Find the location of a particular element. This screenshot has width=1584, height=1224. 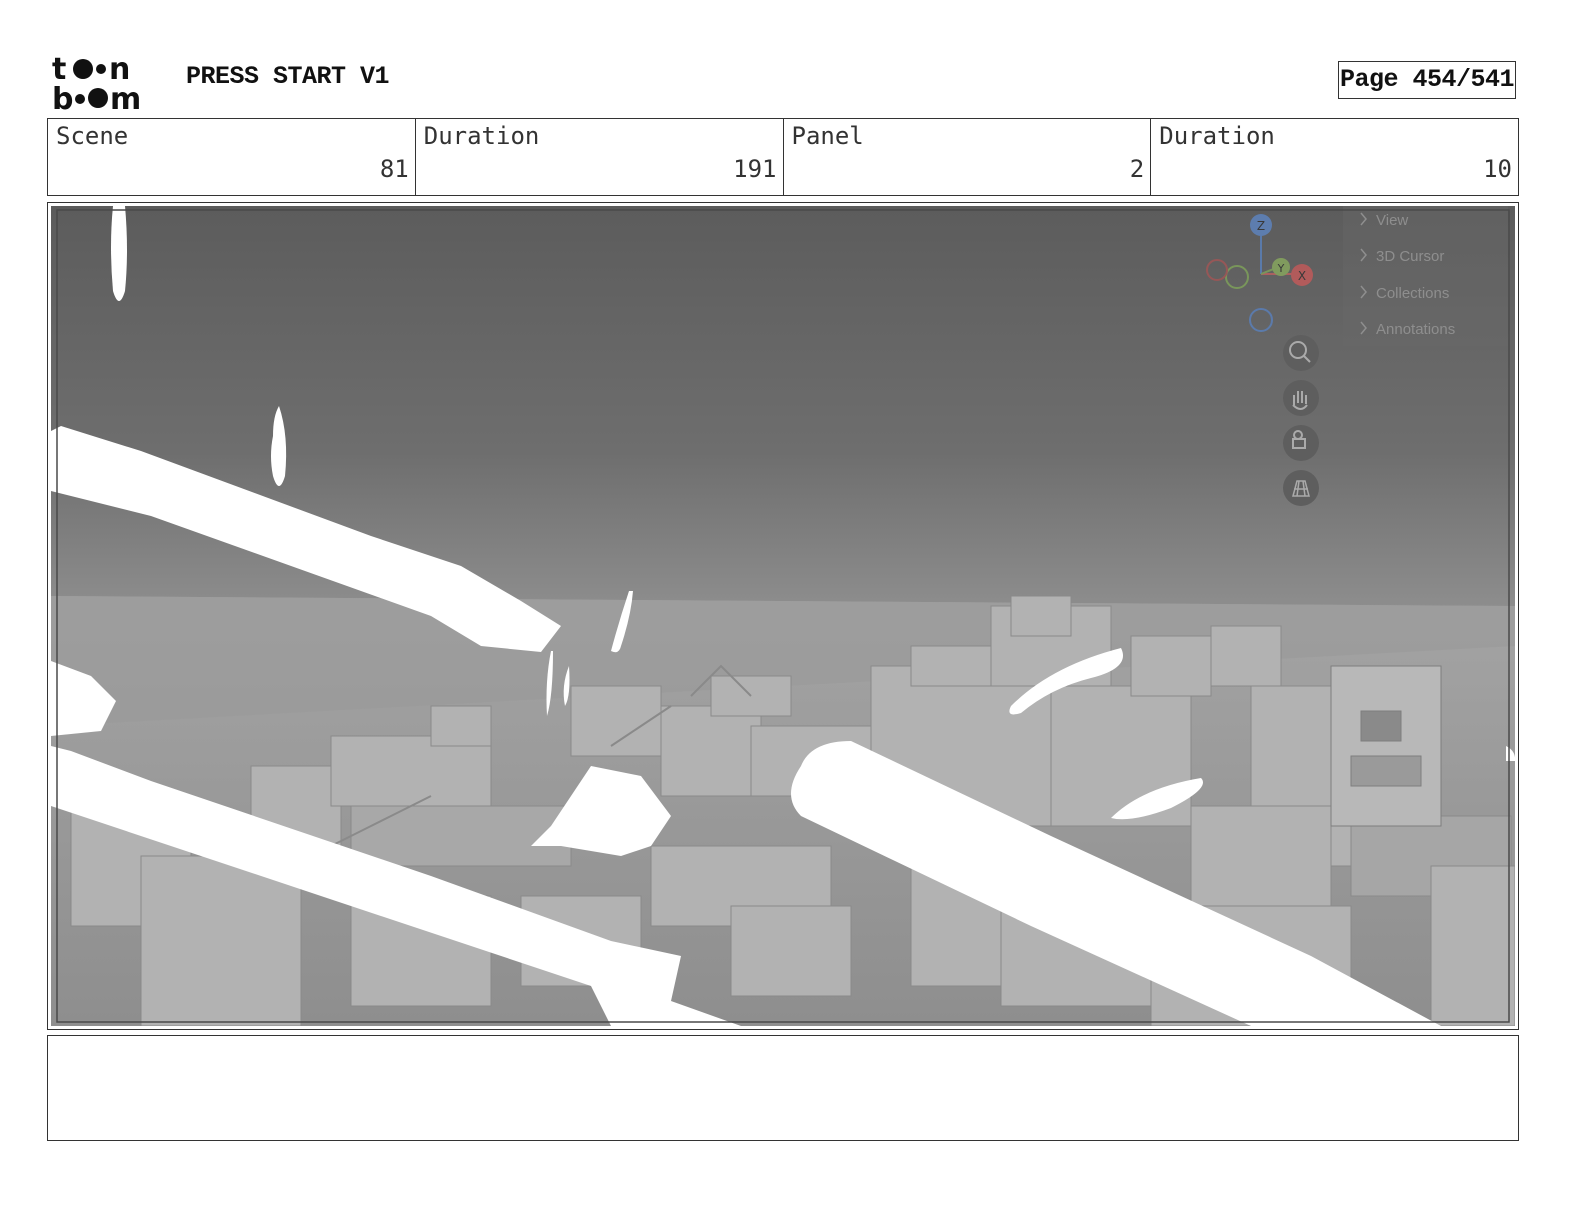

scene-value: 81 is located at coordinates (394, 169).